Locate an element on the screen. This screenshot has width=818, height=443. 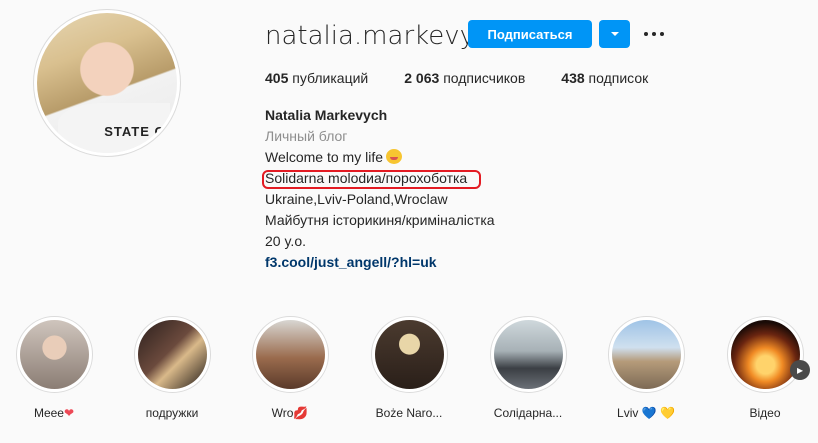
chevron-down-icon is located at coordinates (615, 34).